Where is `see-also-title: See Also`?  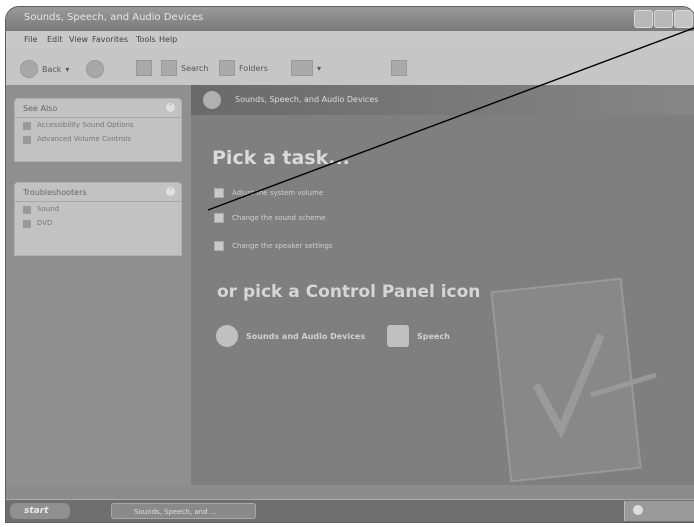
see-also-title: See Also is located at coordinates (40, 108).